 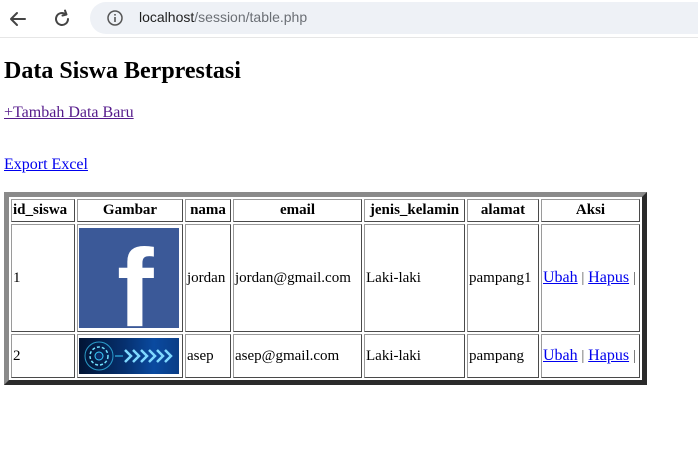 I want to click on header-alamat: alamat, so click(x=503, y=210).